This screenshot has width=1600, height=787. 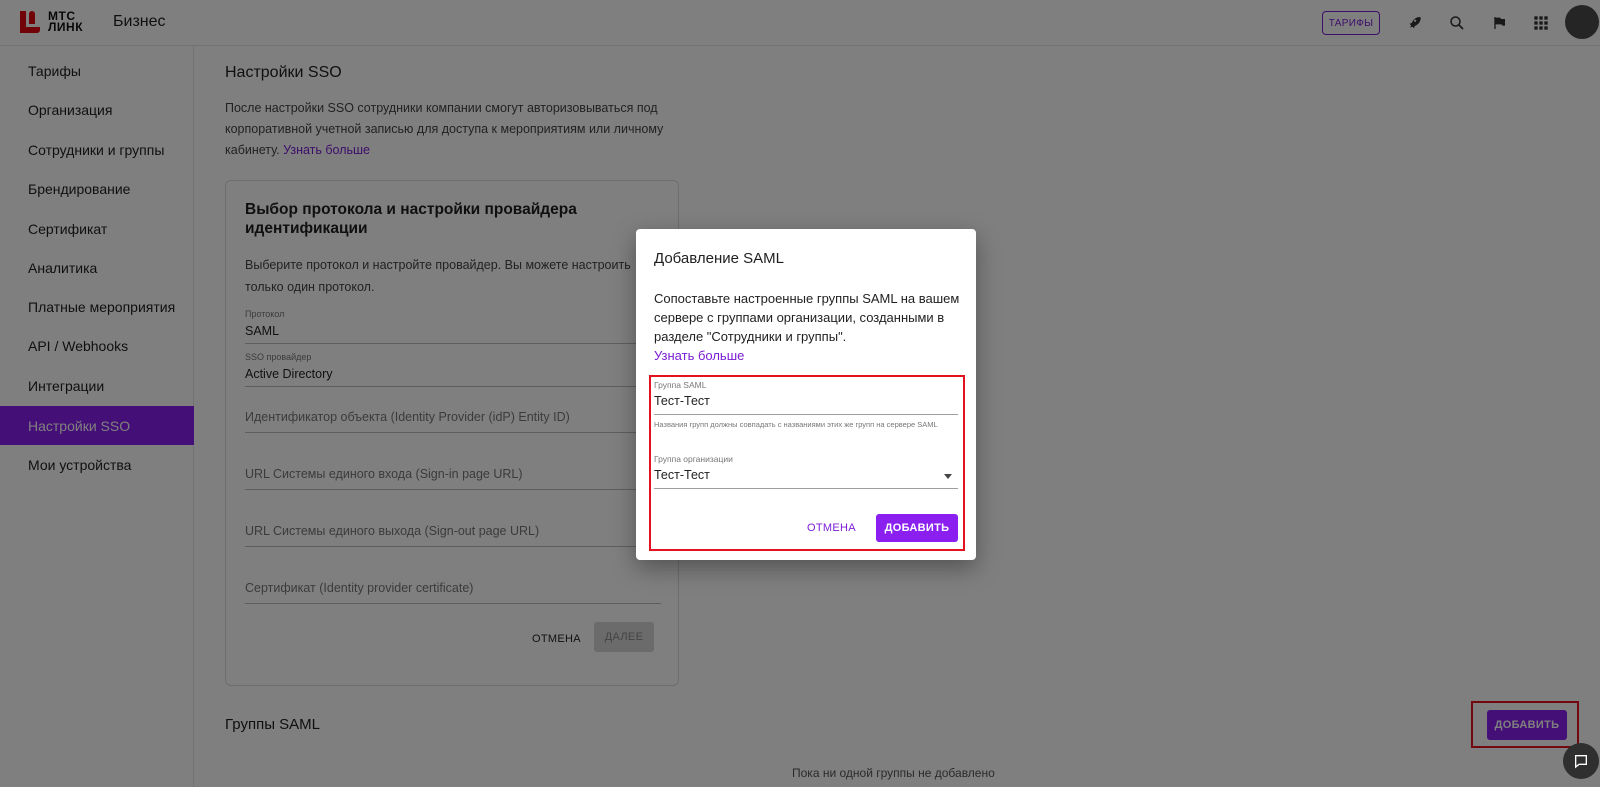 What do you see at coordinates (948, 476) in the screenshot?
I see `chevron-down-icon` at bounding box center [948, 476].